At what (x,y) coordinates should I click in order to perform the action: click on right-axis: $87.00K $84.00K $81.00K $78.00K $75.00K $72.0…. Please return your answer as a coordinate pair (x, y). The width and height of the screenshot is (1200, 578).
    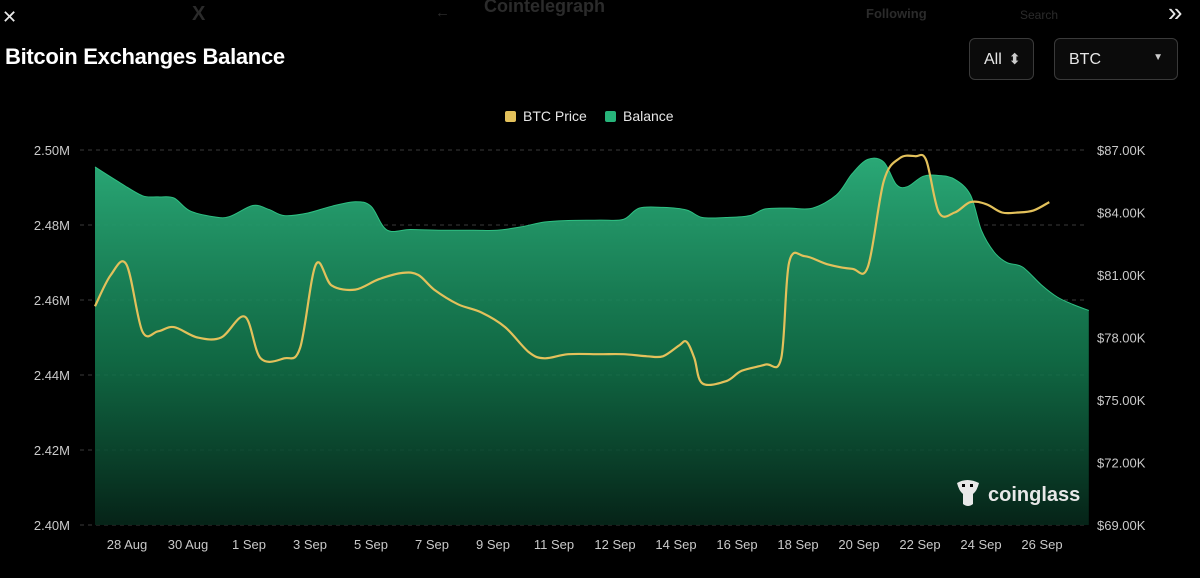
    Looking at the image, I should click on (1121, 338).